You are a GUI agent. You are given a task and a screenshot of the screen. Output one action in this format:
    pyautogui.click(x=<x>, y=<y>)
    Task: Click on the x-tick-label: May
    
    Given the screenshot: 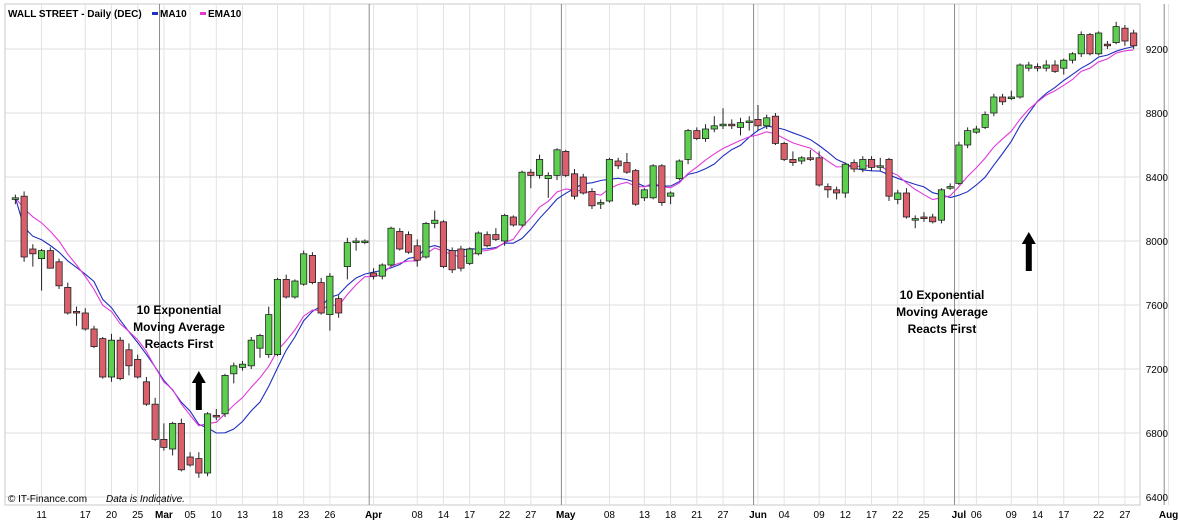 What is the action you would take?
    pyautogui.click(x=566, y=515)
    